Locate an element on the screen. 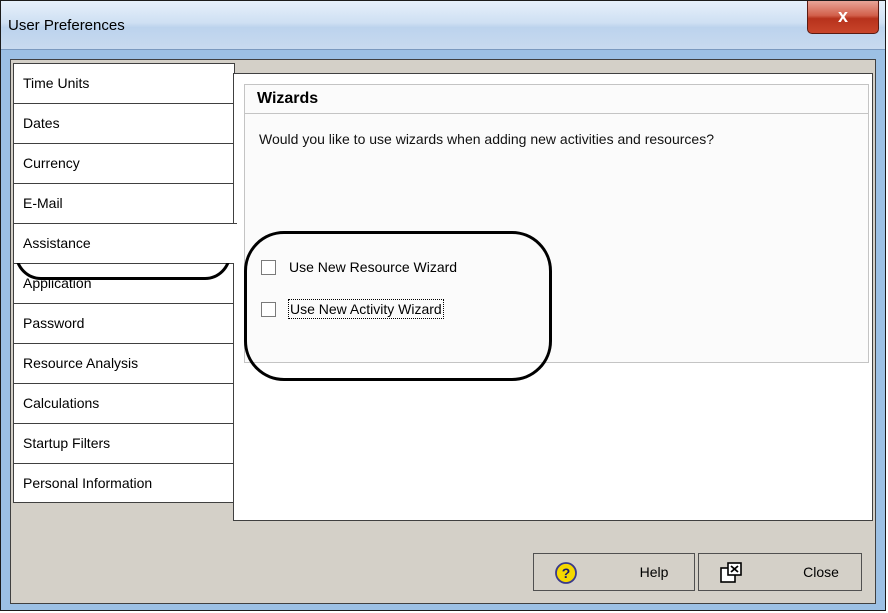 This screenshot has height=613, width=888. tab-dates: Dates is located at coordinates (124, 123).